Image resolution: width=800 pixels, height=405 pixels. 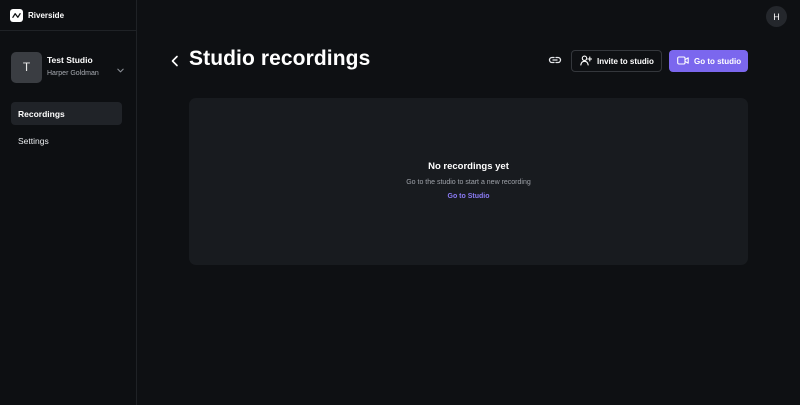 I want to click on riverside-logo-icon, so click(x=16, y=15).